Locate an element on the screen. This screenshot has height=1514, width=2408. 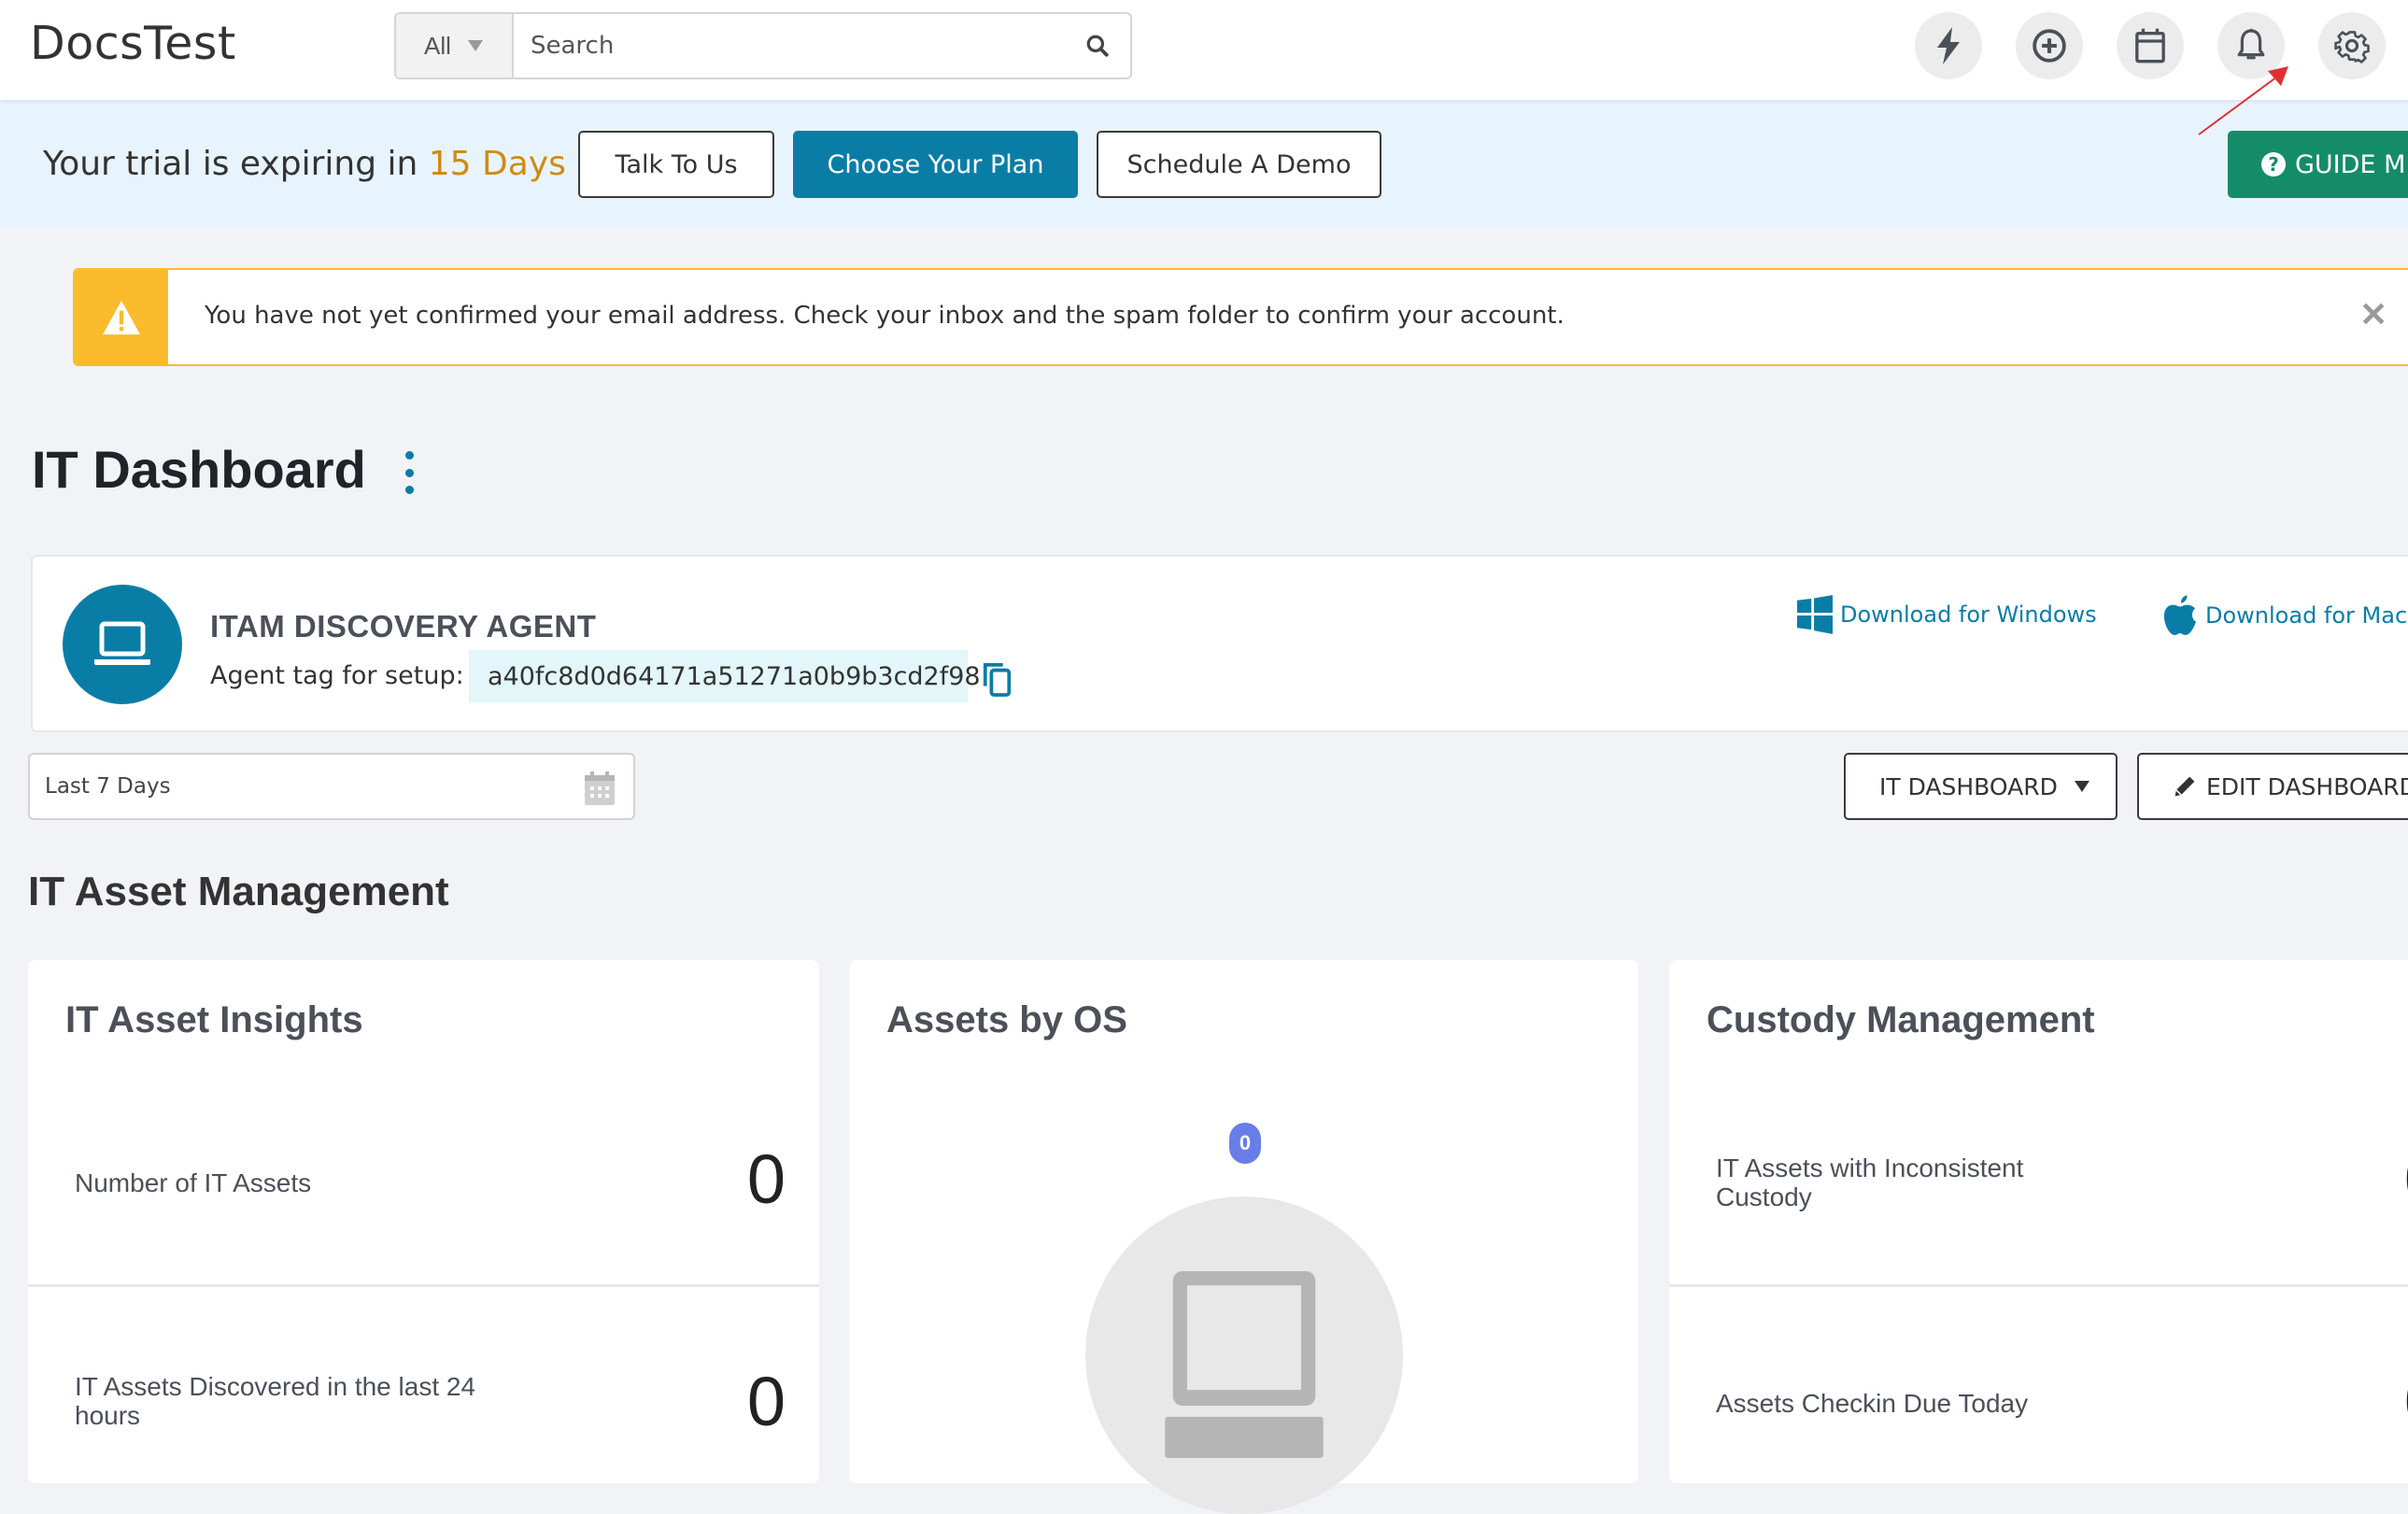
download-windows-link: Download for Windows is located at coordinates (1947, 614).